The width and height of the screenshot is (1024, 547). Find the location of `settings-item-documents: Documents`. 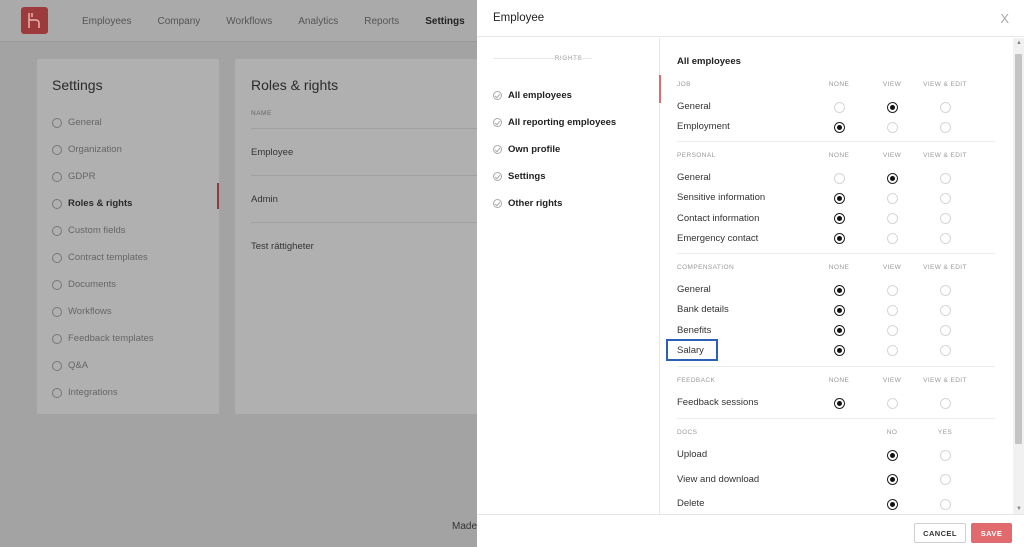

settings-item-documents: Documents is located at coordinates (103, 284).